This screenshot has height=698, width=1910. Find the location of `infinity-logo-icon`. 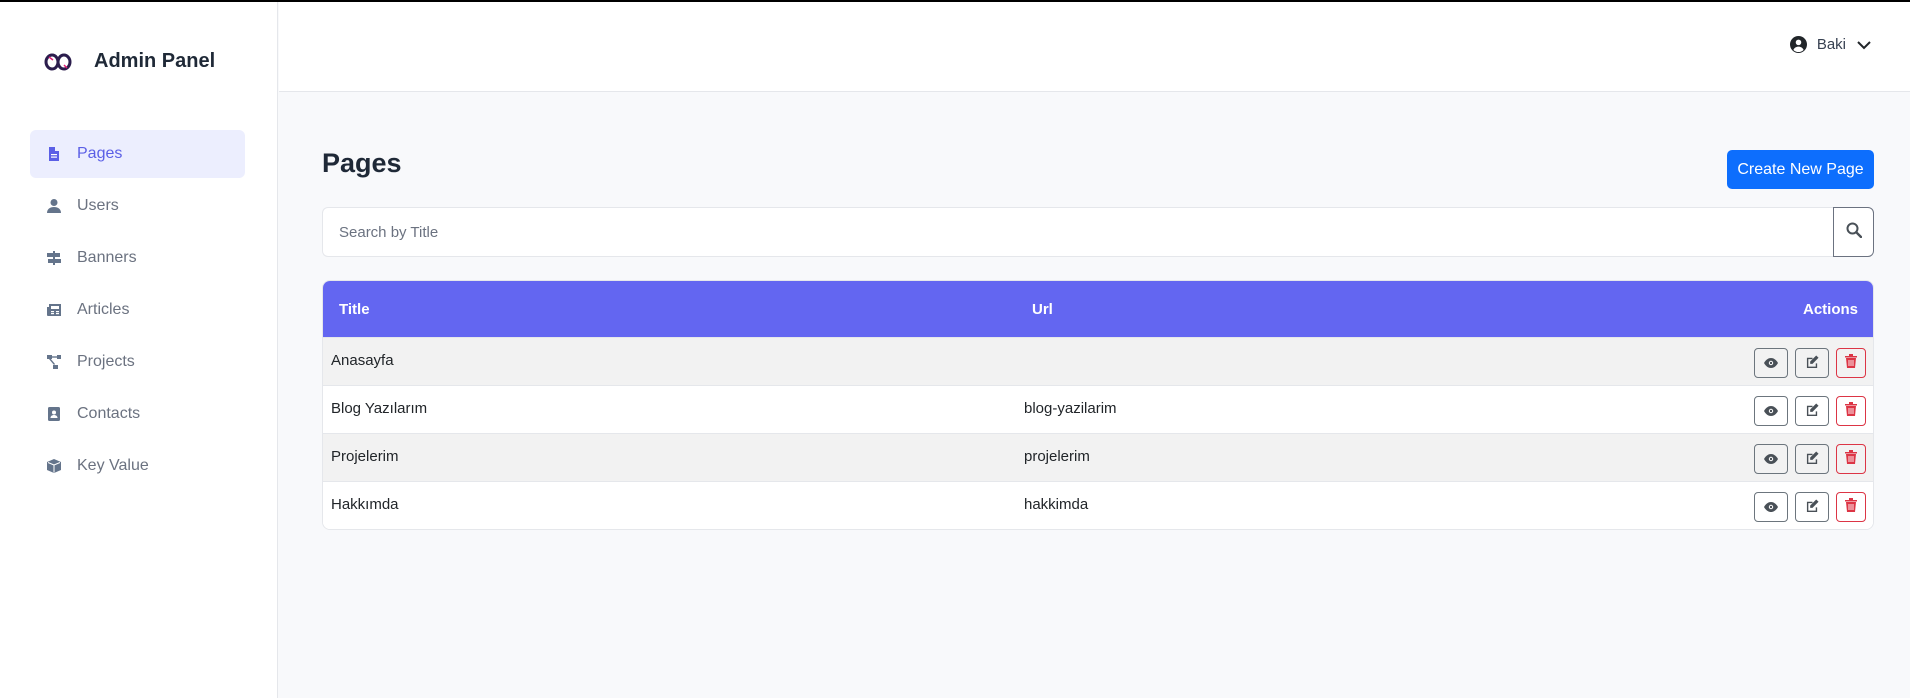

infinity-logo-icon is located at coordinates (58, 62).